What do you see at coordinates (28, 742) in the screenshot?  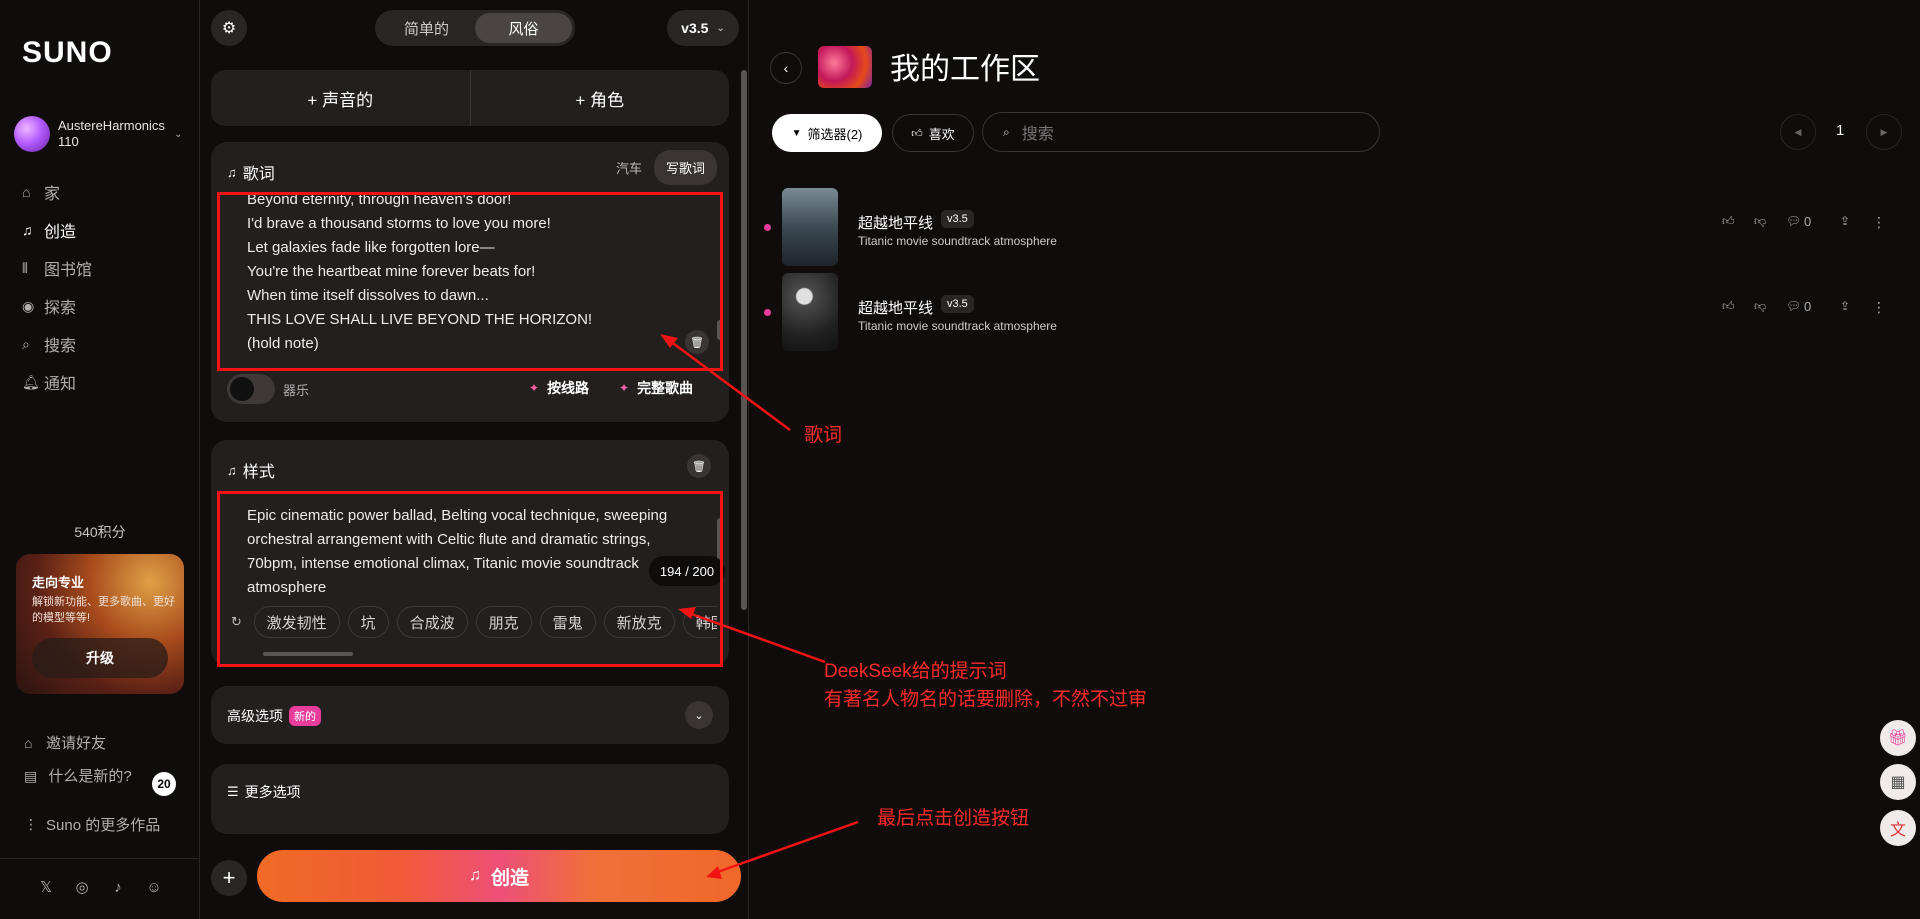 I see `gift-icon: ⌂` at bounding box center [28, 742].